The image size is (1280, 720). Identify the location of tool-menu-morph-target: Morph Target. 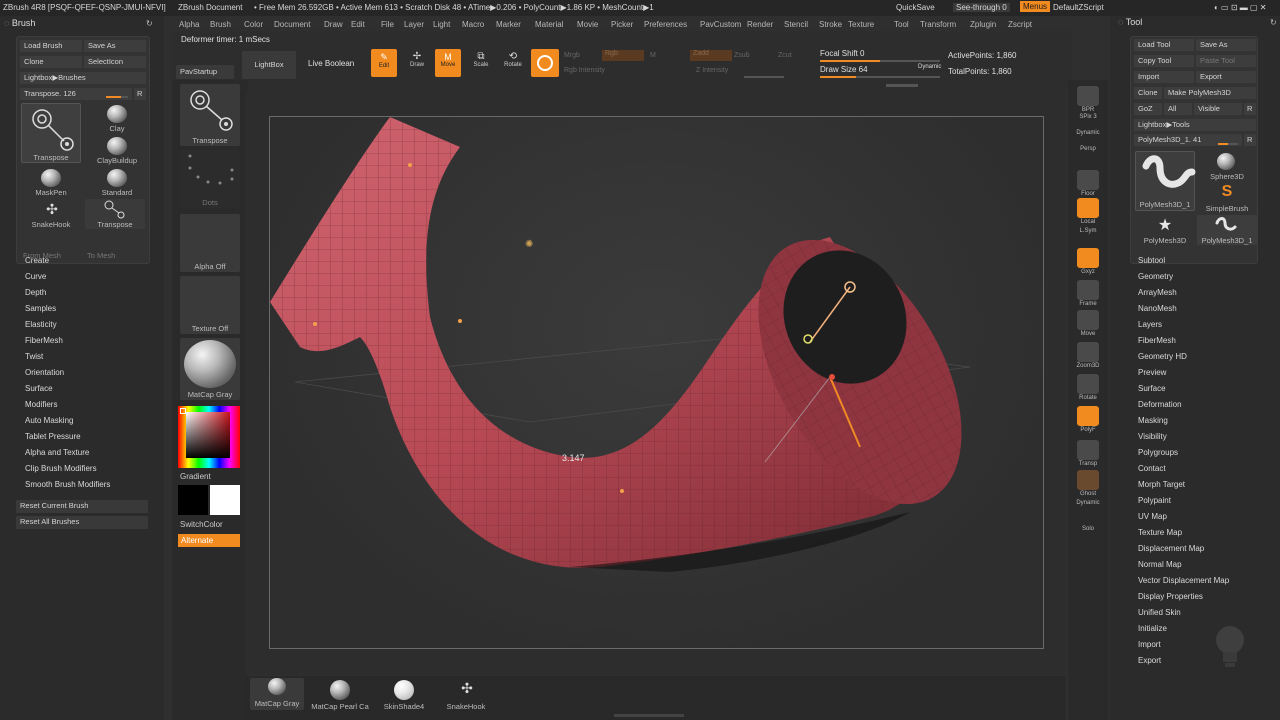
(1161, 484).